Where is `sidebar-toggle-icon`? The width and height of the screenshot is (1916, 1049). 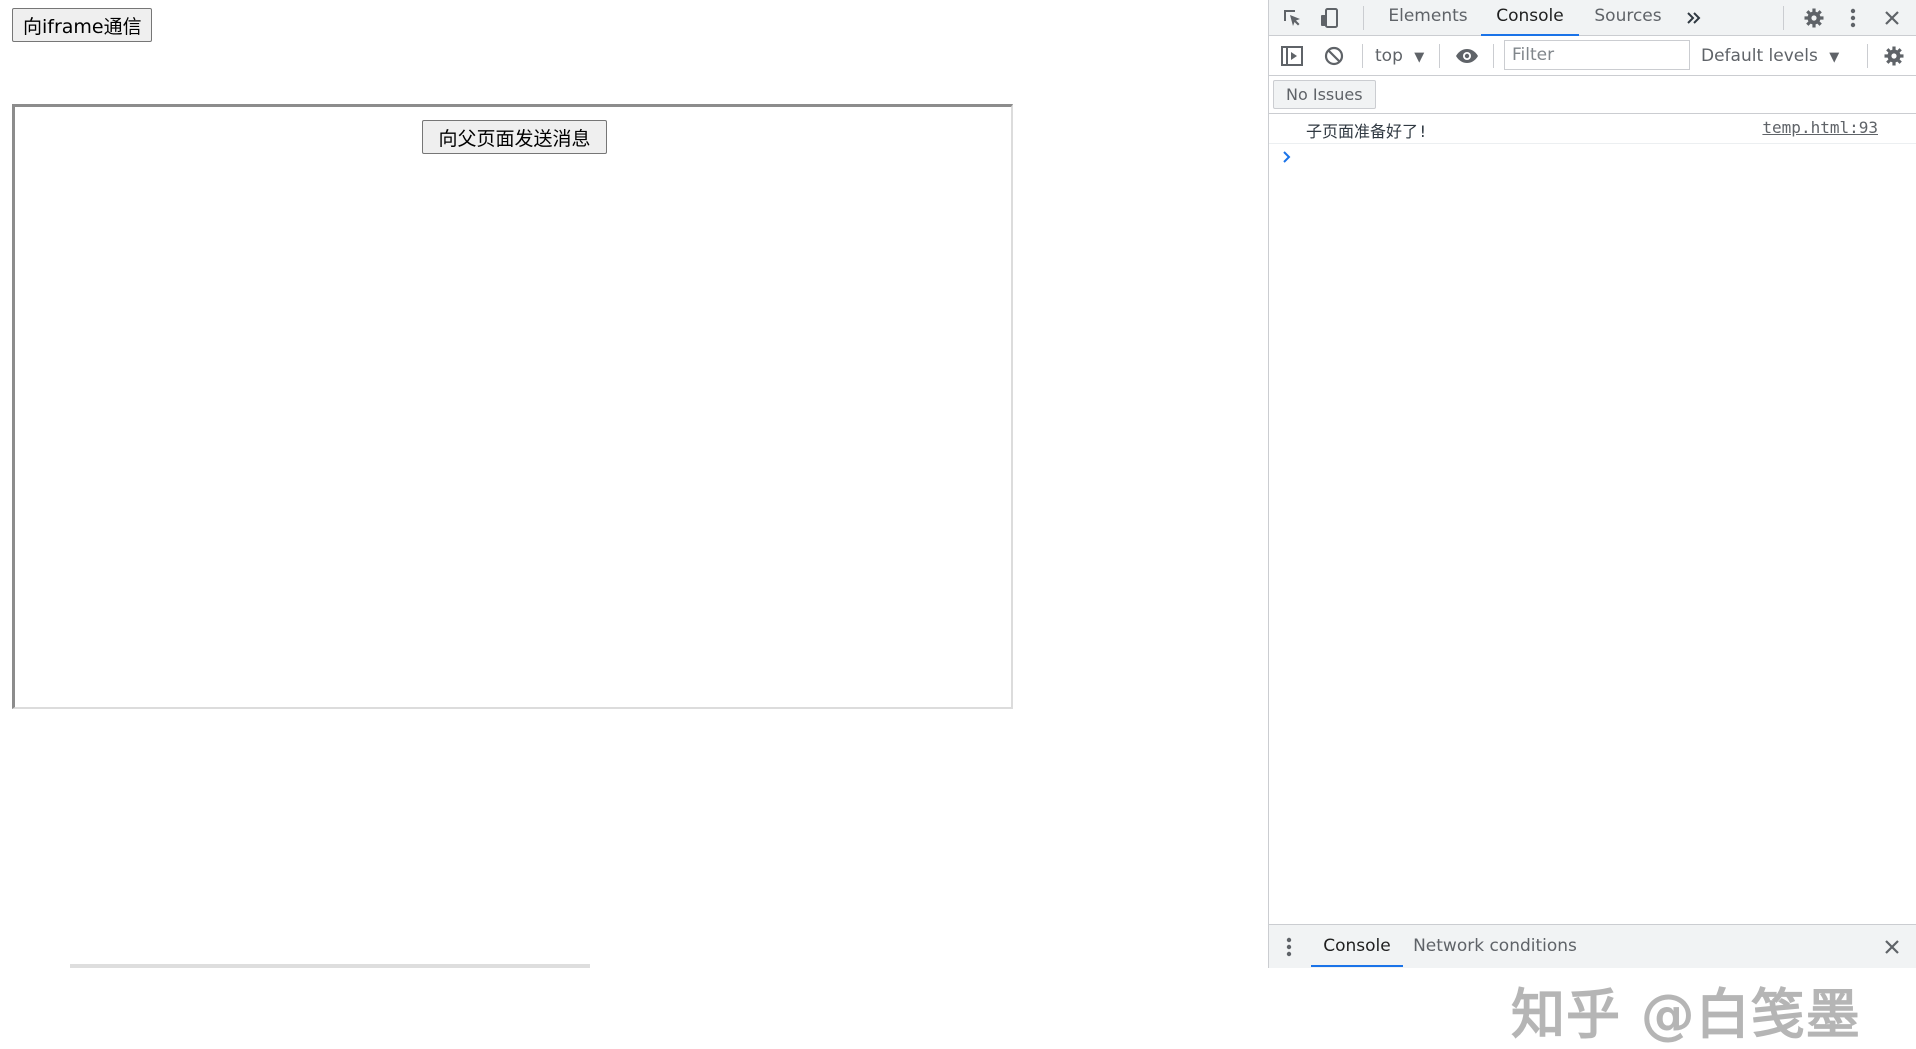 sidebar-toggle-icon is located at coordinates (1292, 56).